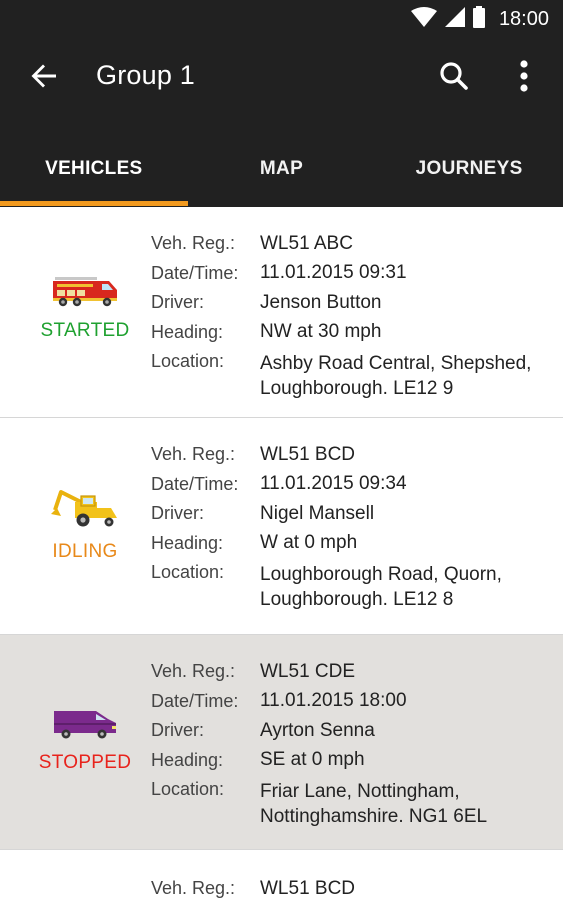  Describe the element at coordinates (309, 543) in the screenshot. I see `heading-value: W at 0 mph` at that location.